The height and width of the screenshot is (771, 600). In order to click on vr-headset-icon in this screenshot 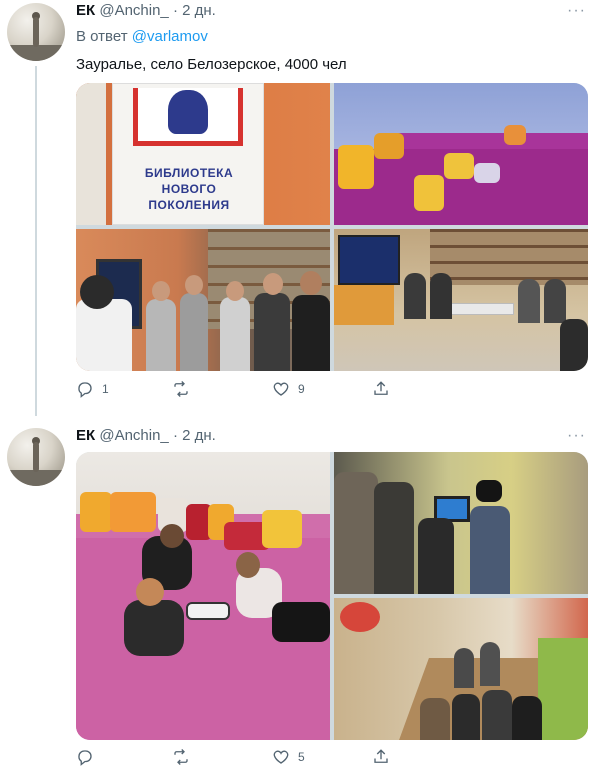, I will do `click(489, 491)`.